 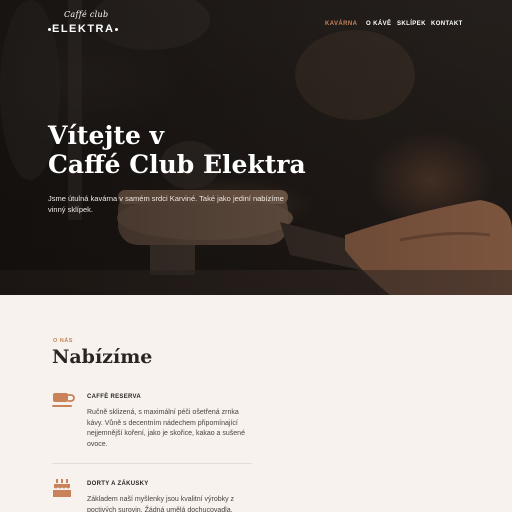 What do you see at coordinates (378, 24) in the screenshot?
I see `nav-item-o-kave: O KÁVĚ` at bounding box center [378, 24].